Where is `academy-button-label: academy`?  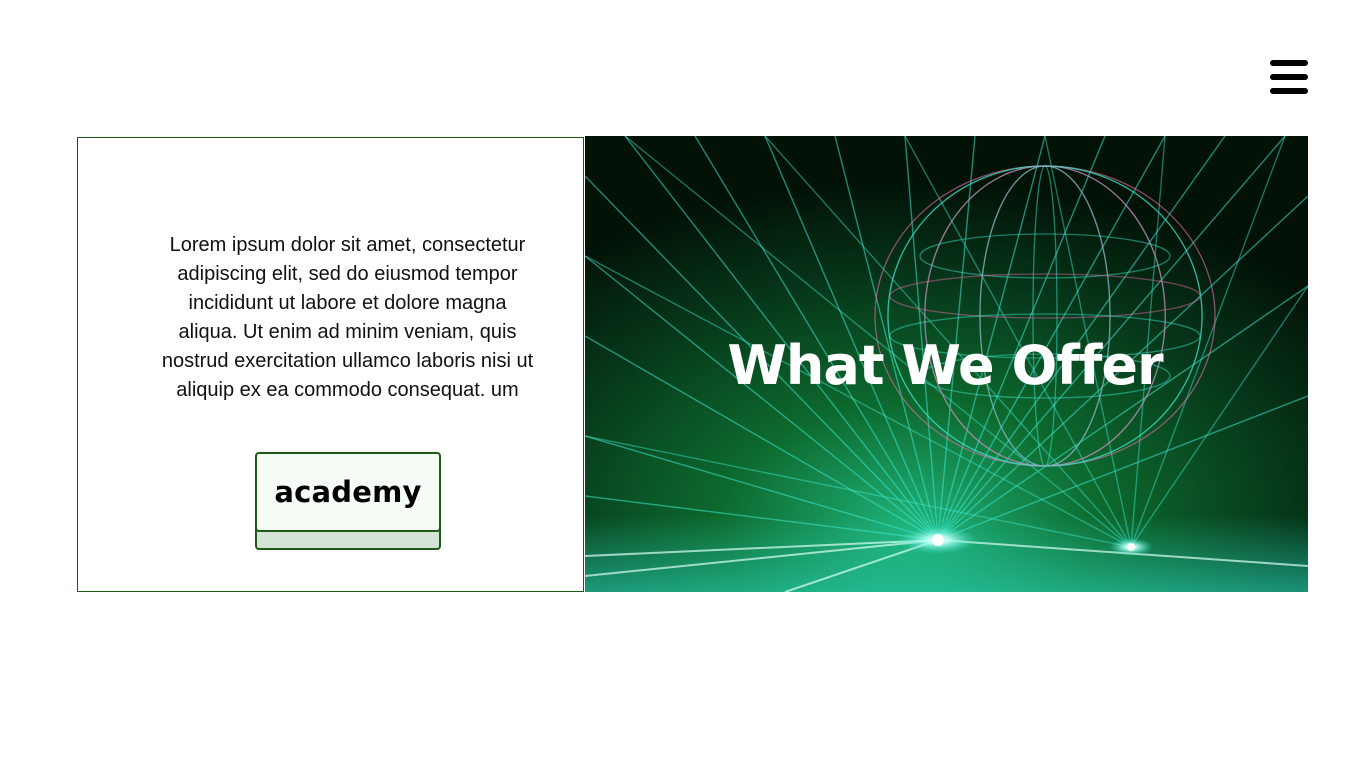
academy-button-label: academy is located at coordinates (348, 492).